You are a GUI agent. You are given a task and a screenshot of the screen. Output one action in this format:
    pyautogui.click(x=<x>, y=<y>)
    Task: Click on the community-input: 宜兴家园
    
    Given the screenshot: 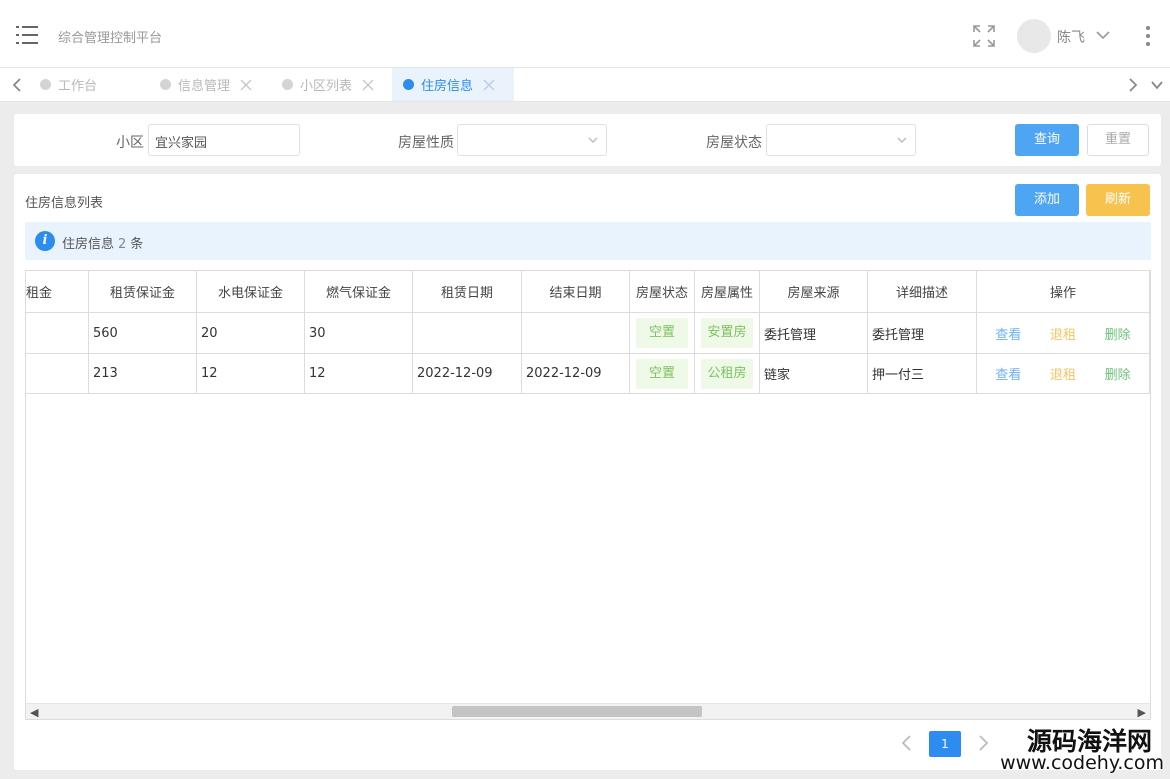 What is the action you would take?
    pyautogui.click(x=224, y=140)
    